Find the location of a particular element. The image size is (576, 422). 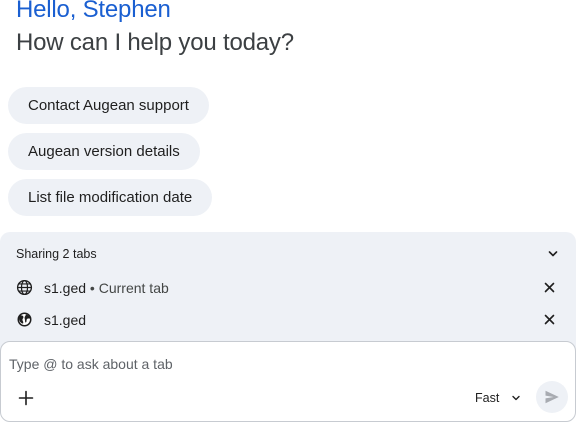

shared-tab-label: s1.ged is located at coordinates (65, 320).